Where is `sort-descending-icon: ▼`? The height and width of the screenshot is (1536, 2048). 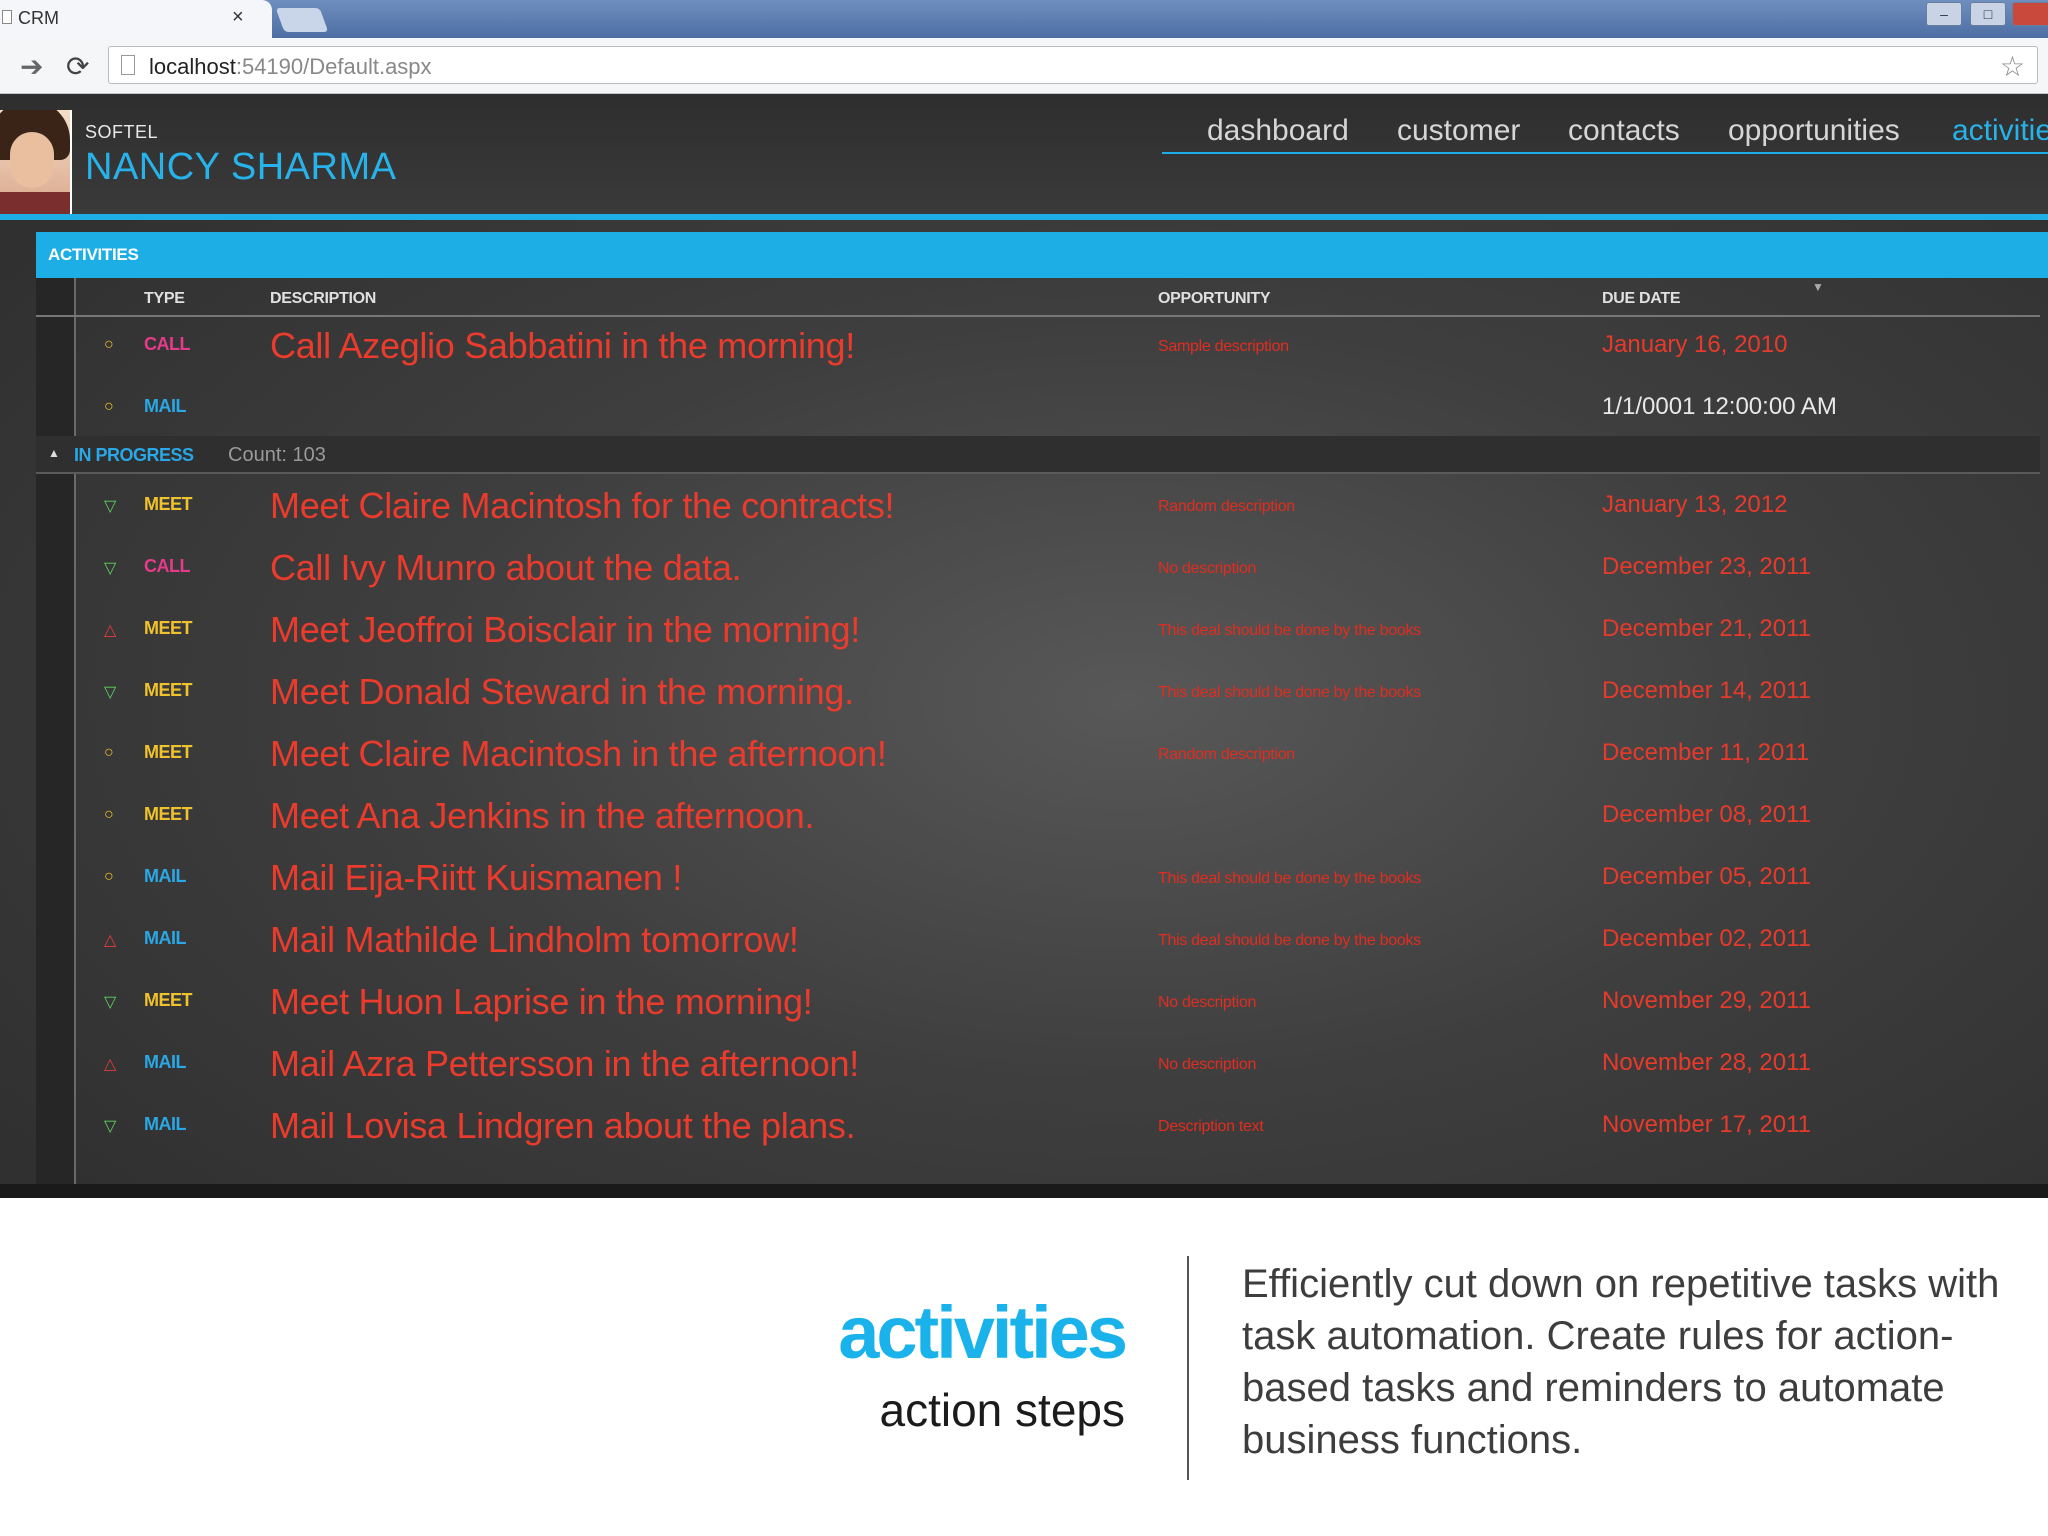 sort-descending-icon: ▼ is located at coordinates (1818, 287).